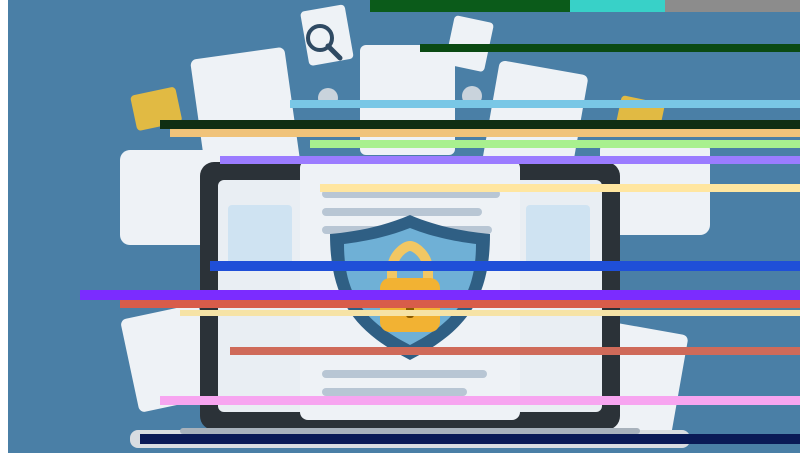 This screenshot has width=800, height=463. Describe the element at coordinates (4, 231) in the screenshot. I see `left-white-strip` at that location.